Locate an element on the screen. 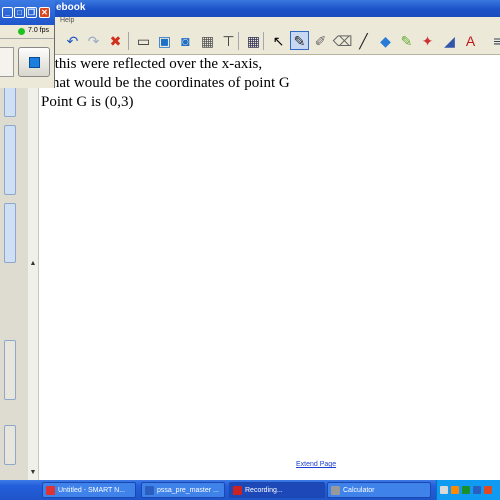  recorder-window: _ □ ❐ ✕ 7.0 fps is located at coordinates (27, 44).